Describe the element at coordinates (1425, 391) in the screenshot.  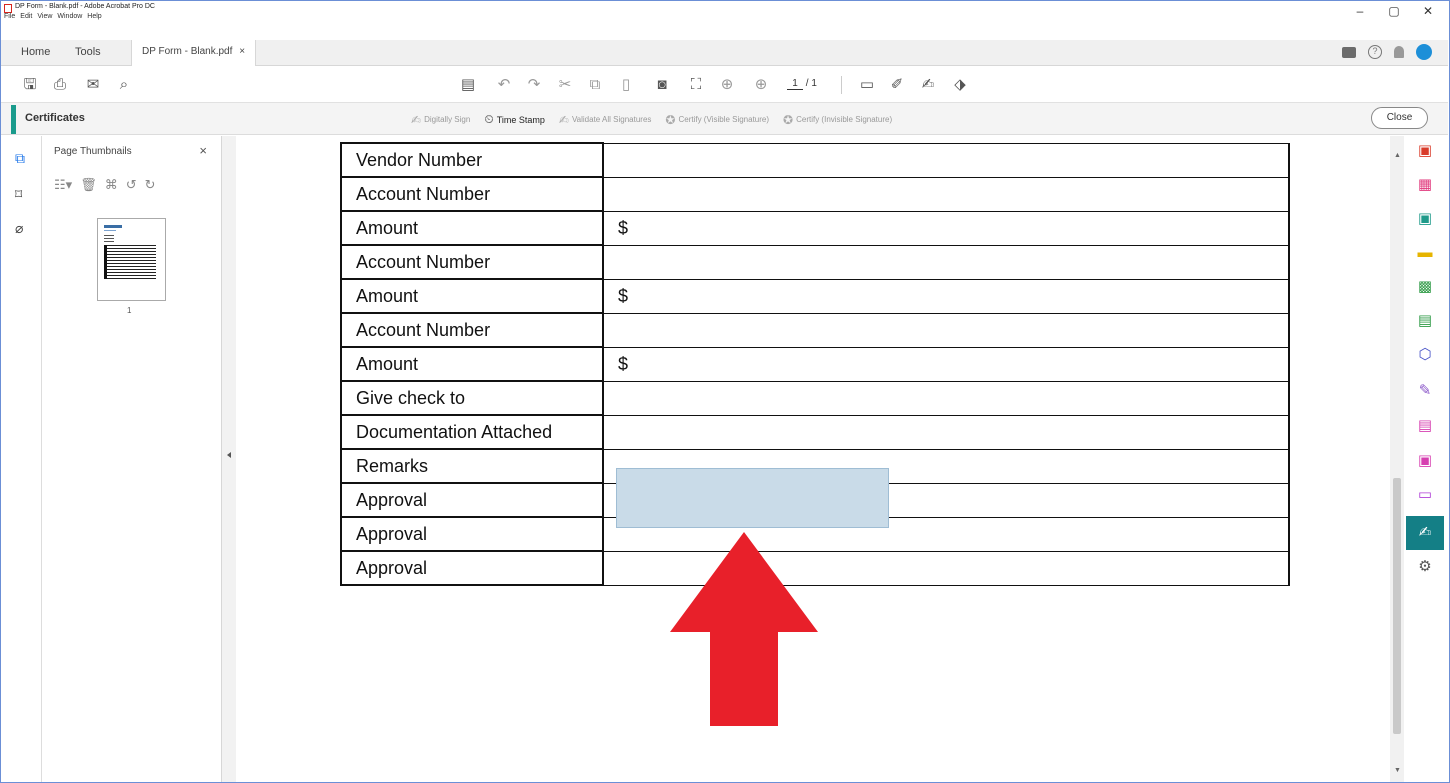
I see `fill-sign-icon: ✎` at that location.